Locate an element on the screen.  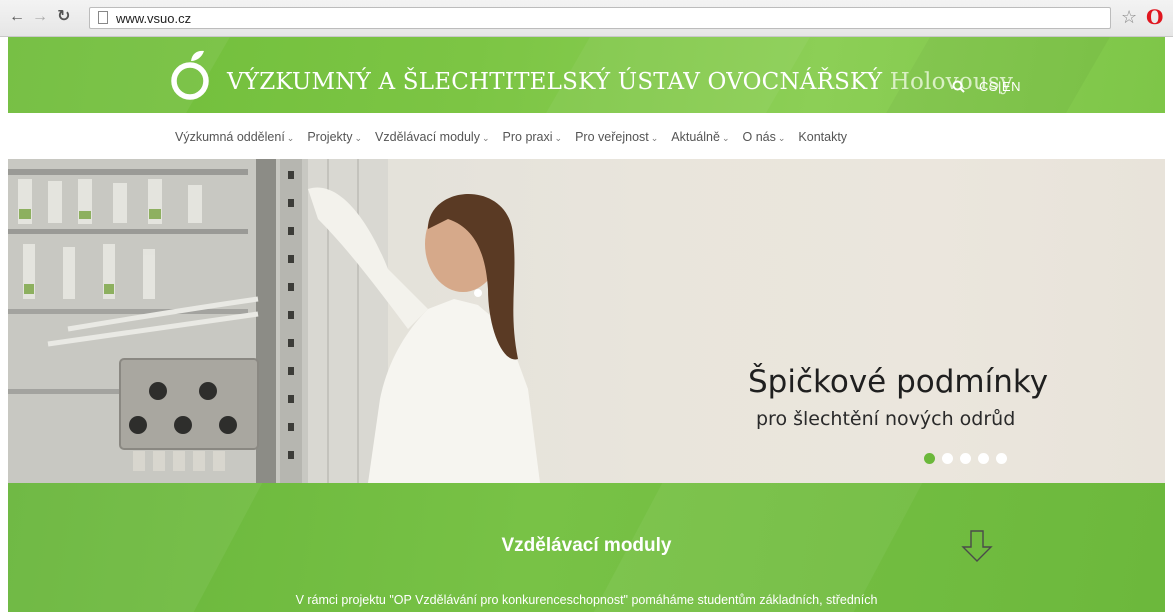
address-bar: www.vsuo.cz is located at coordinates (600, 18).